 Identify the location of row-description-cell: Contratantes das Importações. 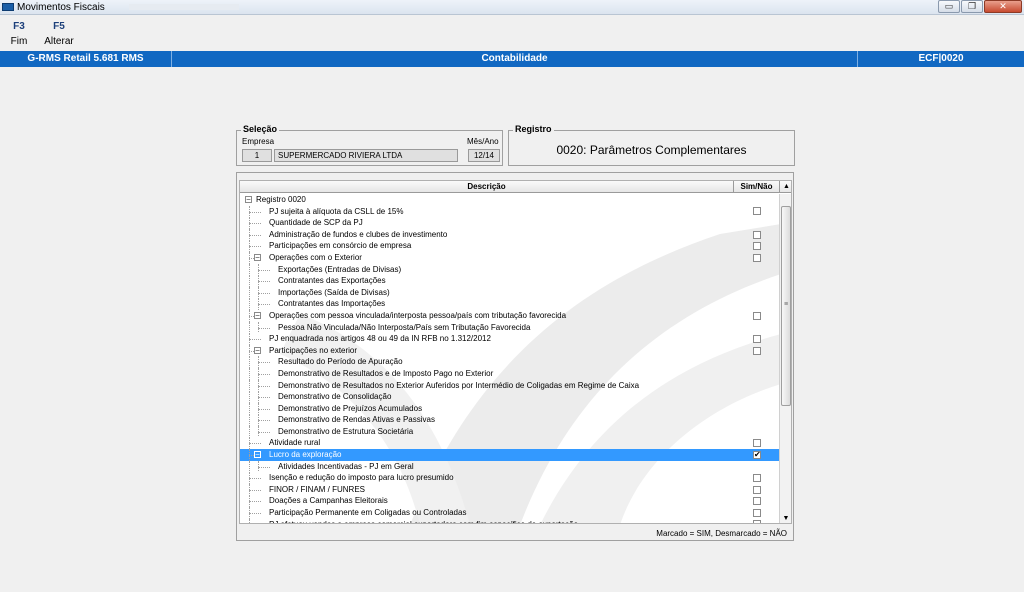
(487, 304).